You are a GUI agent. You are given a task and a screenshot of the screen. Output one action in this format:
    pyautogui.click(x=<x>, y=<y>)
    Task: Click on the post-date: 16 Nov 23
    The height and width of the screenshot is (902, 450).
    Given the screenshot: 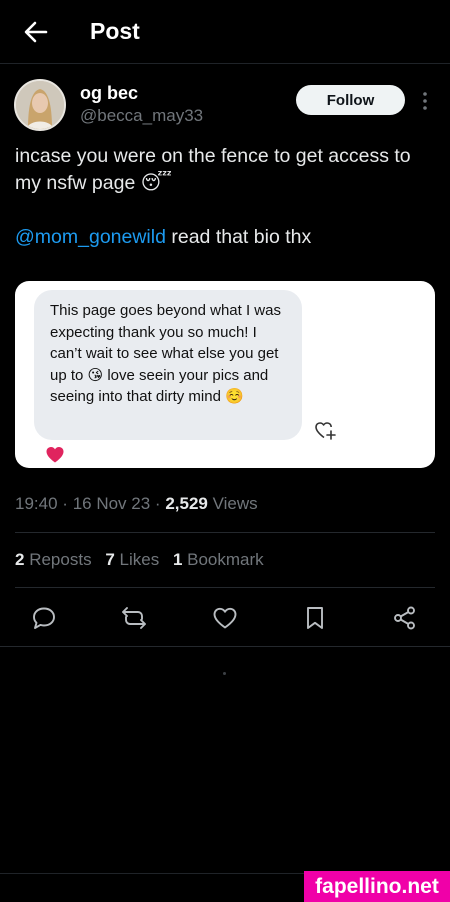 What is the action you would take?
    pyautogui.click(x=111, y=503)
    